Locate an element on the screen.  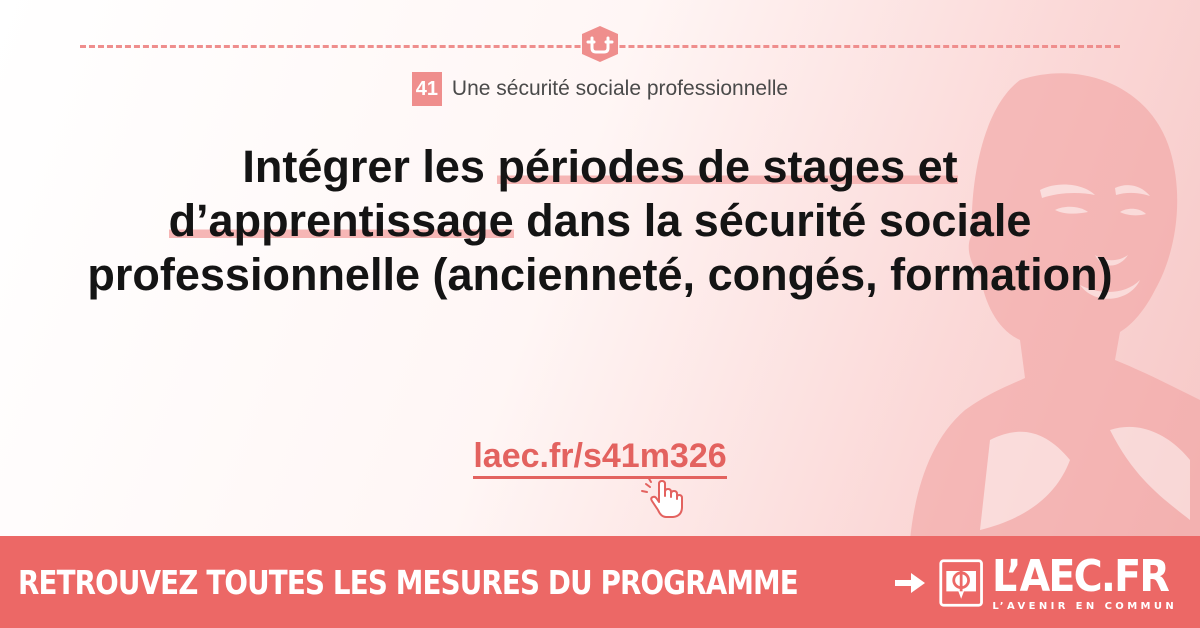
headline-text-1: Intégrer les is located at coordinates (370, 166).